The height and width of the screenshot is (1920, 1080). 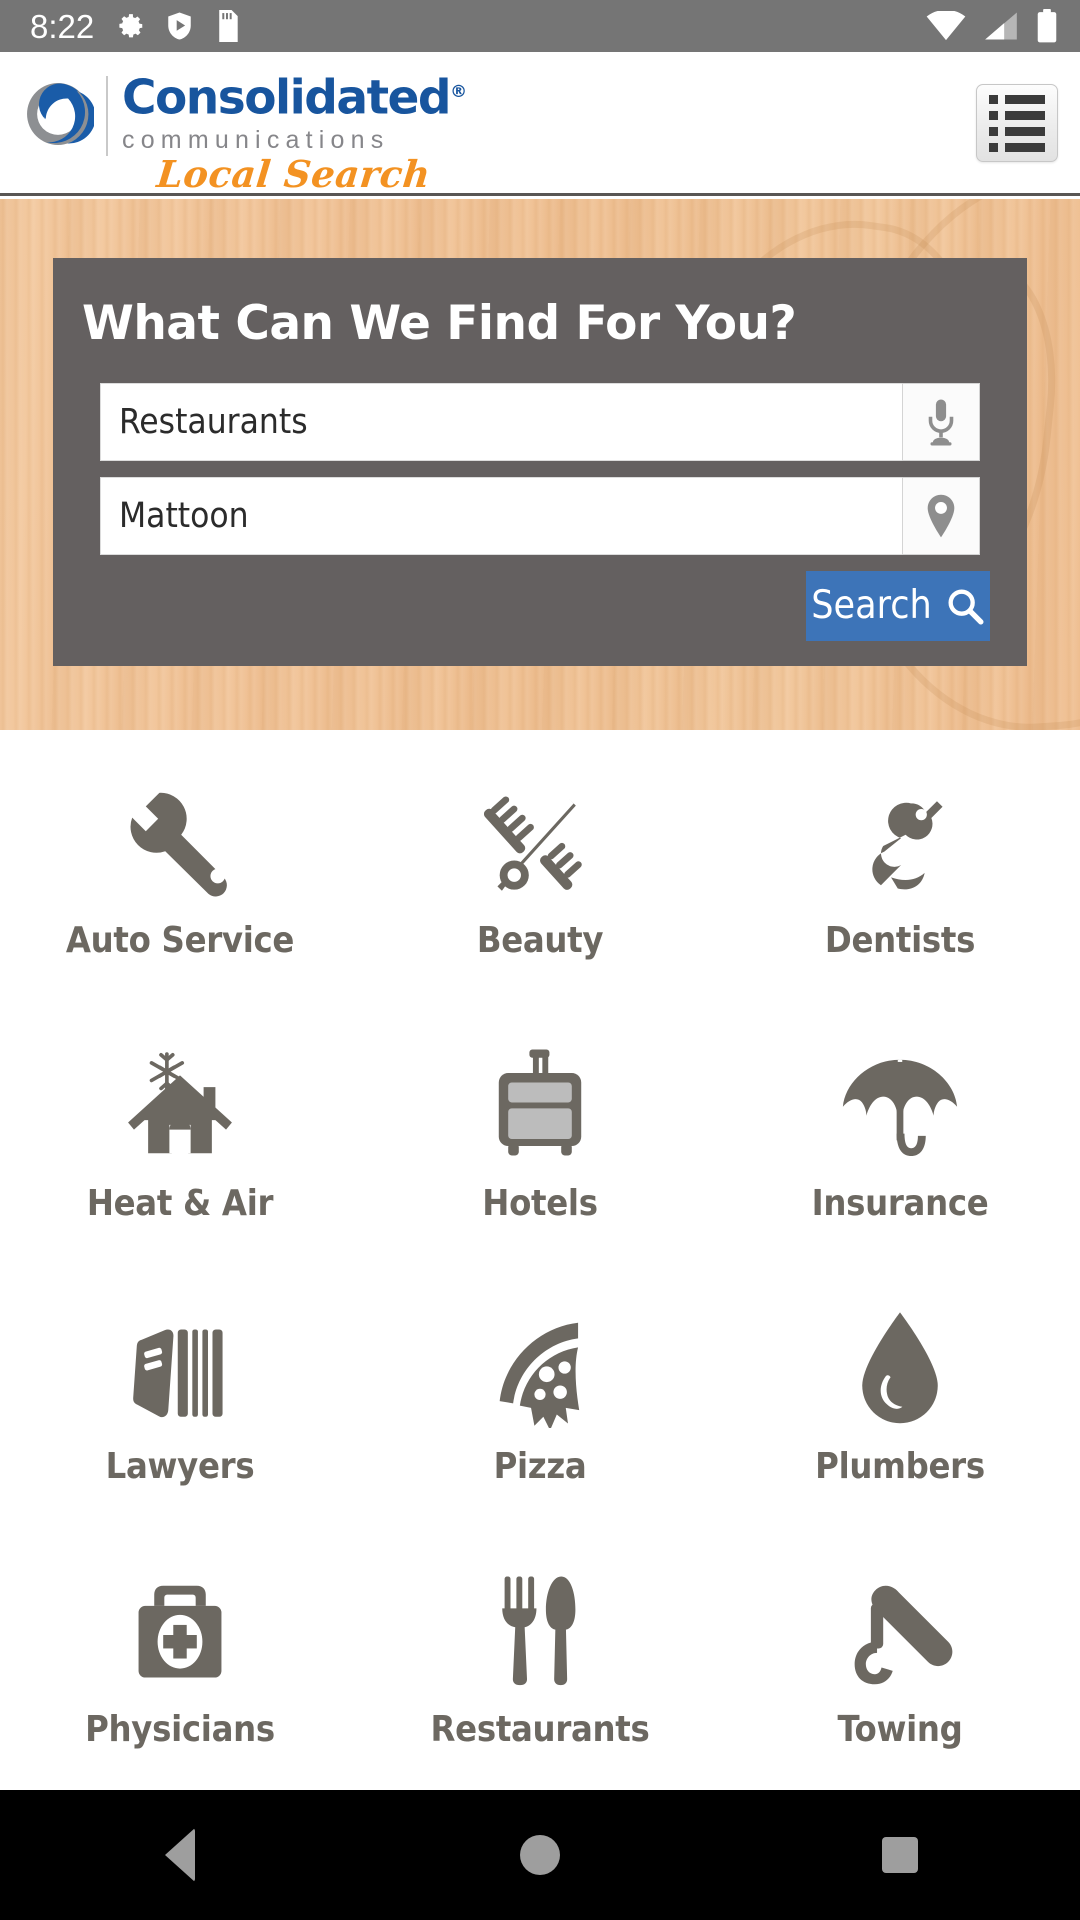 I want to click on where-search-row: Mattoon, so click(x=540, y=516).